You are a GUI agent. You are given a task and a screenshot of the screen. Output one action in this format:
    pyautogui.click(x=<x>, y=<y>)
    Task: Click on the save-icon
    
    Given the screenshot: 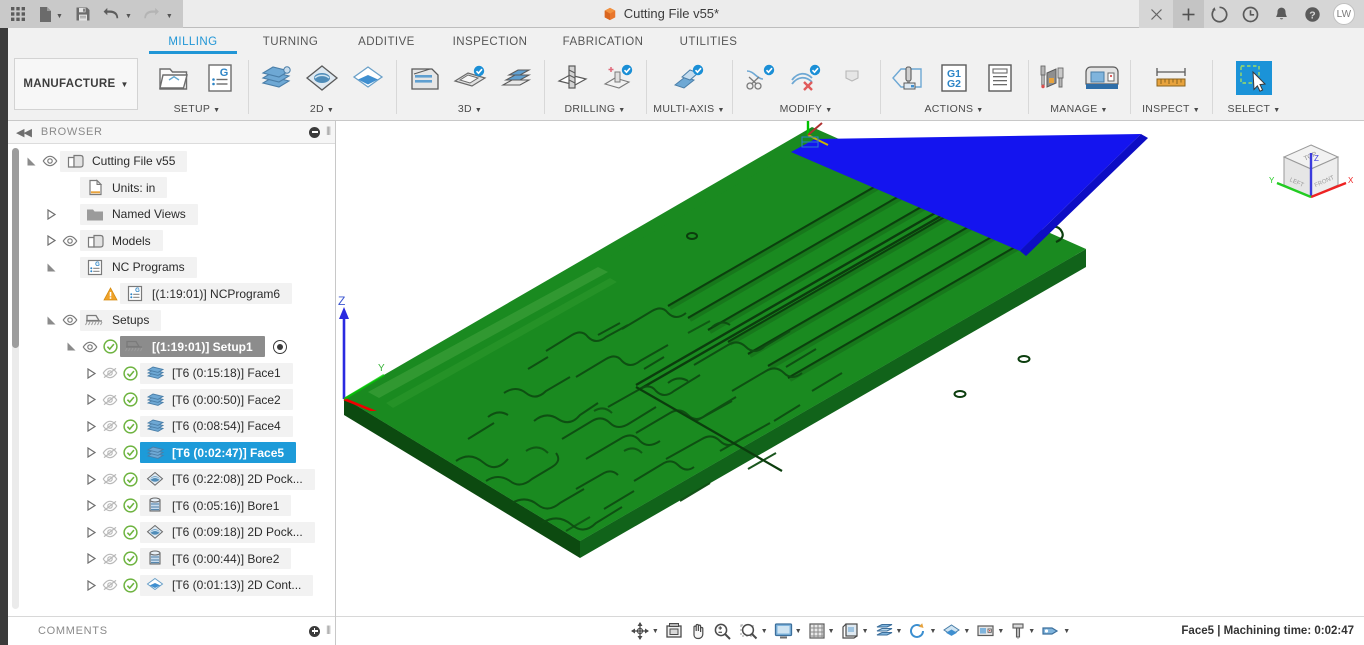 What is the action you would take?
    pyautogui.click(x=83, y=14)
    